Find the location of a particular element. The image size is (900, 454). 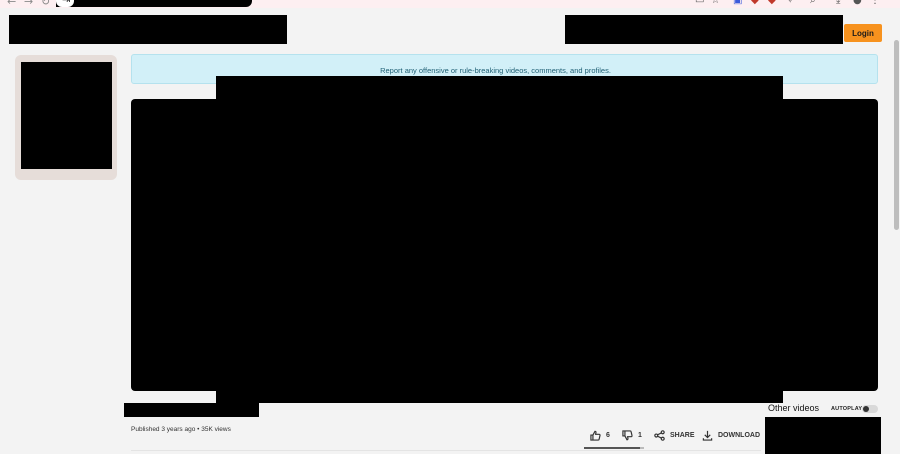

like-count: 6 is located at coordinates (608, 435).